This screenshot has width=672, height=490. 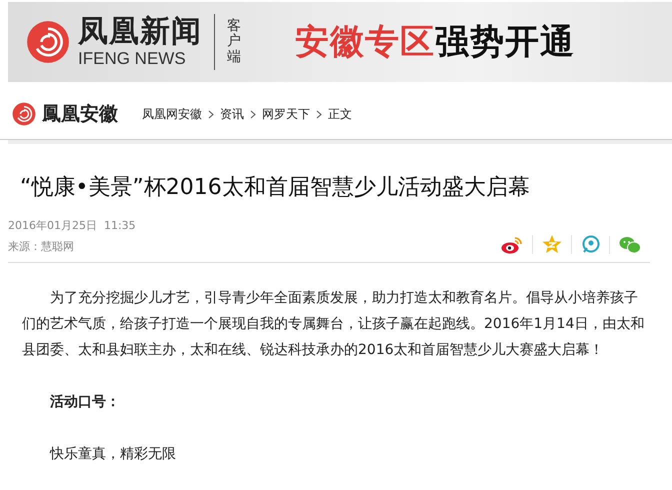 I want to click on article-paragraph: 为了充分挖掘少儿才艺，引导青少年全面素质发展，助力打造太和教育名片。倡导从小培养孩子们的艺术气质，给孩子打造一个展现自我的专属舞台，让孩子赢在起跑线。2016年1月14日，由太和县团委、太和县妇联主办，太和在线、锐达科技承办的2016太和首届智慧少儿大赛盛大启幕！, so click(x=334, y=324).